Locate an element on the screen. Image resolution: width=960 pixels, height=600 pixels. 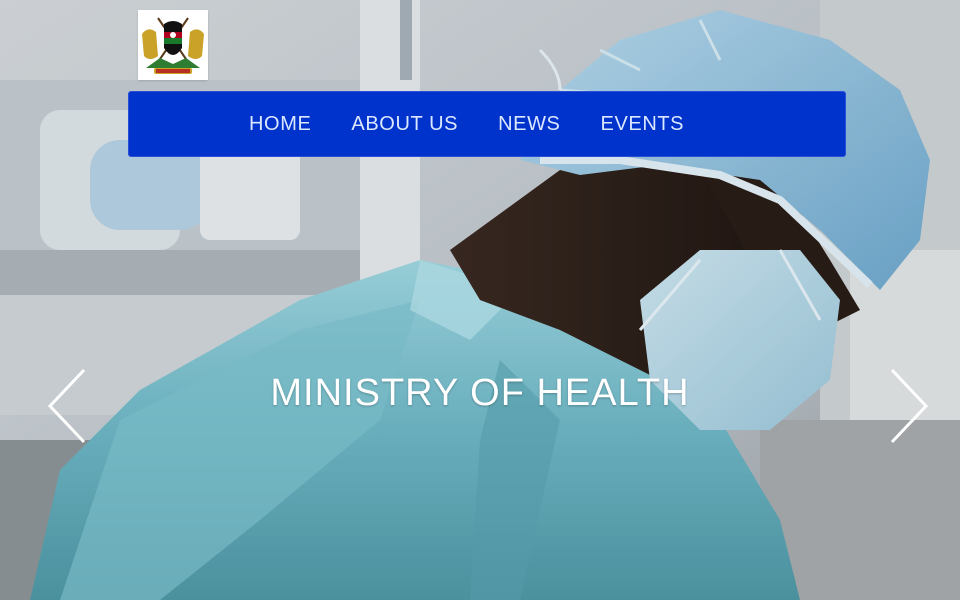
nav-item-home: HOME is located at coordinates (280, 124).